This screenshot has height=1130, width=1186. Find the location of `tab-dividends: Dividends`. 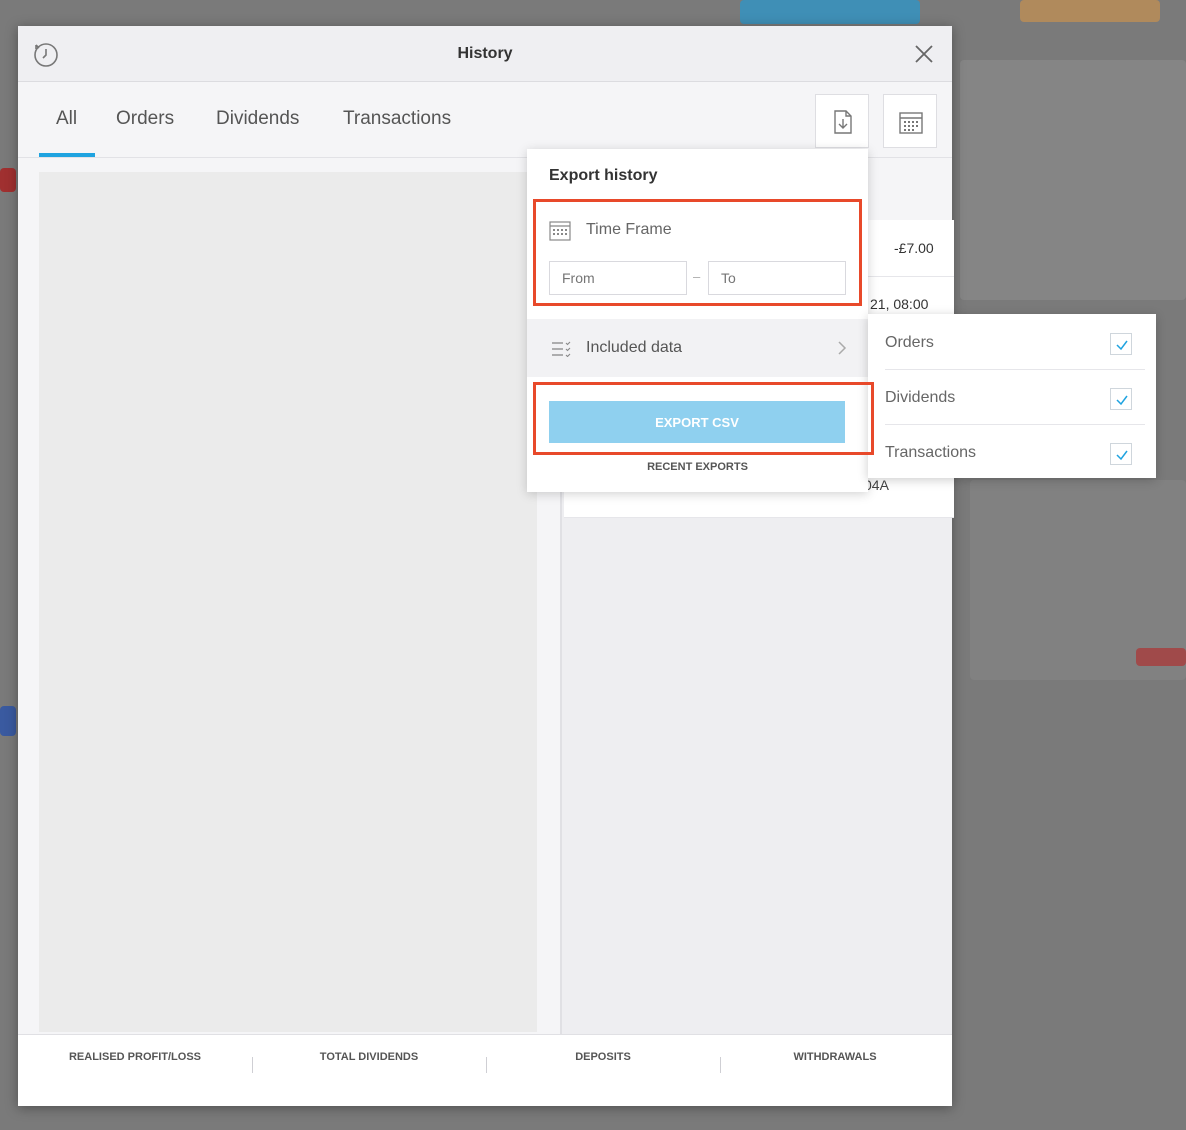

tab-dividends: Dividends is located at coordinates (257, 119).